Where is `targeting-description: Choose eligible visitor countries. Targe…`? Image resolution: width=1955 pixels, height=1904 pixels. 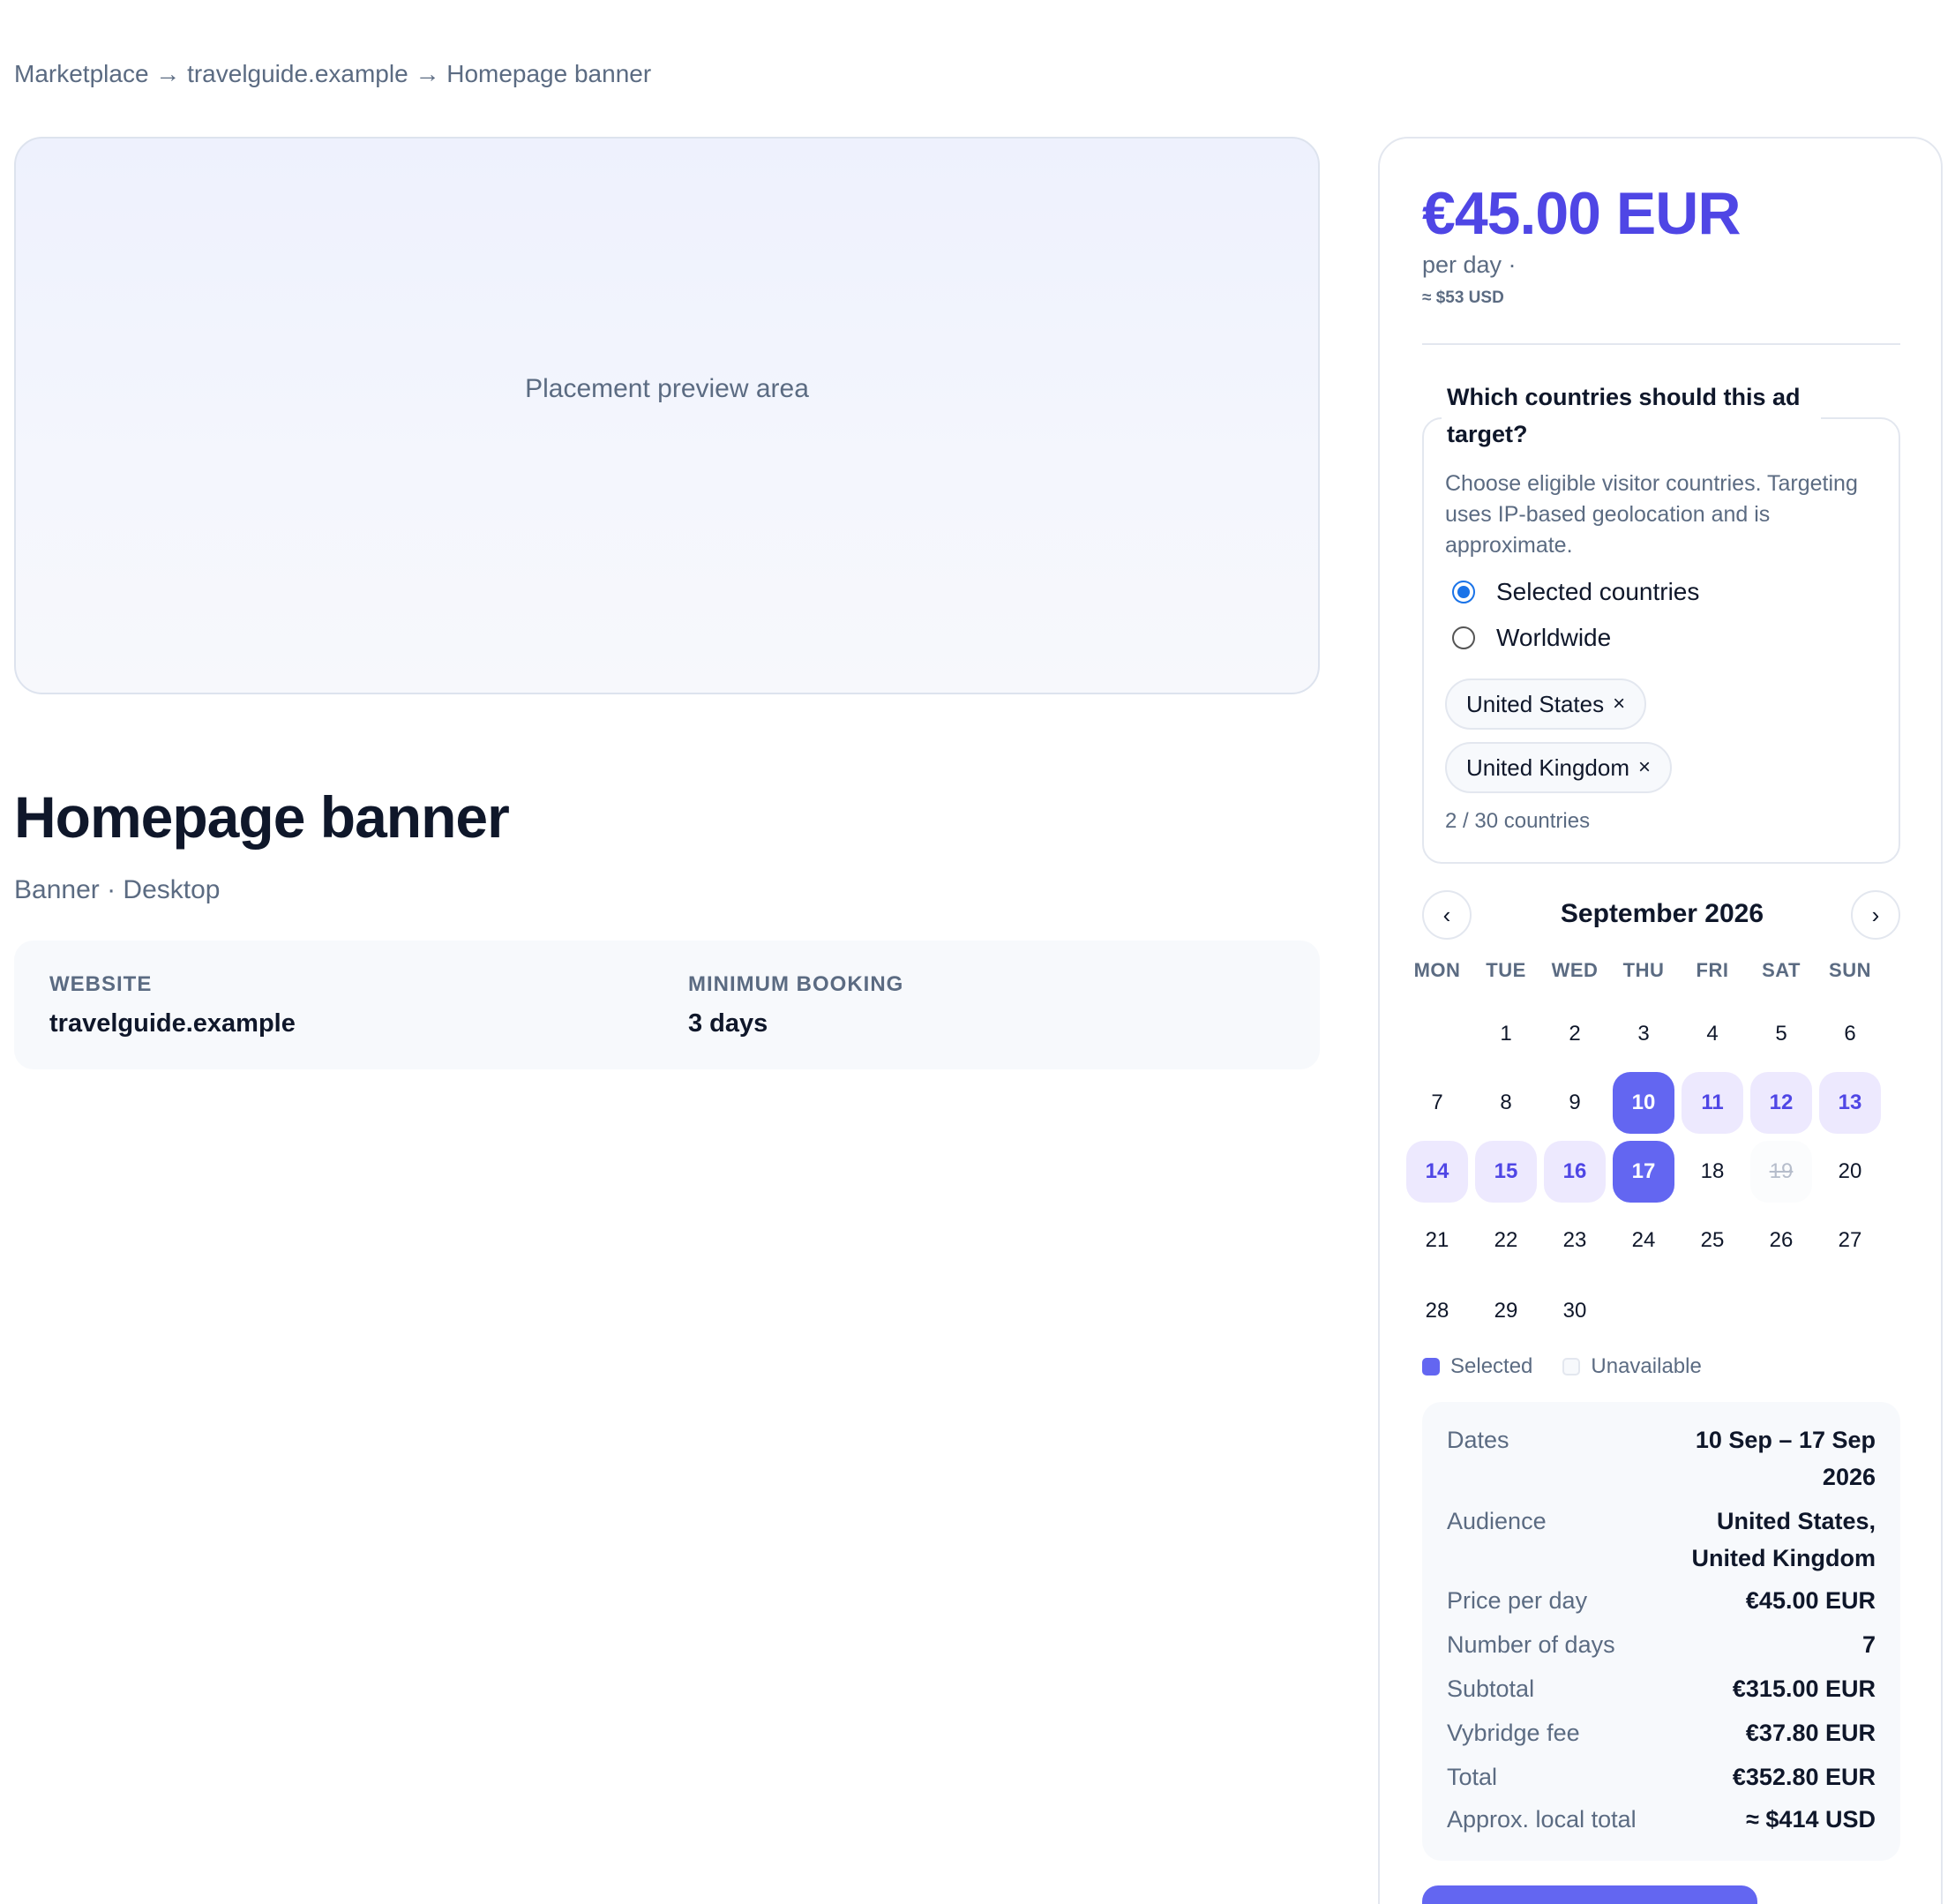 targeting-description: Choose eligible visitor countries. Targe… is located at coordinates (1651, 514).